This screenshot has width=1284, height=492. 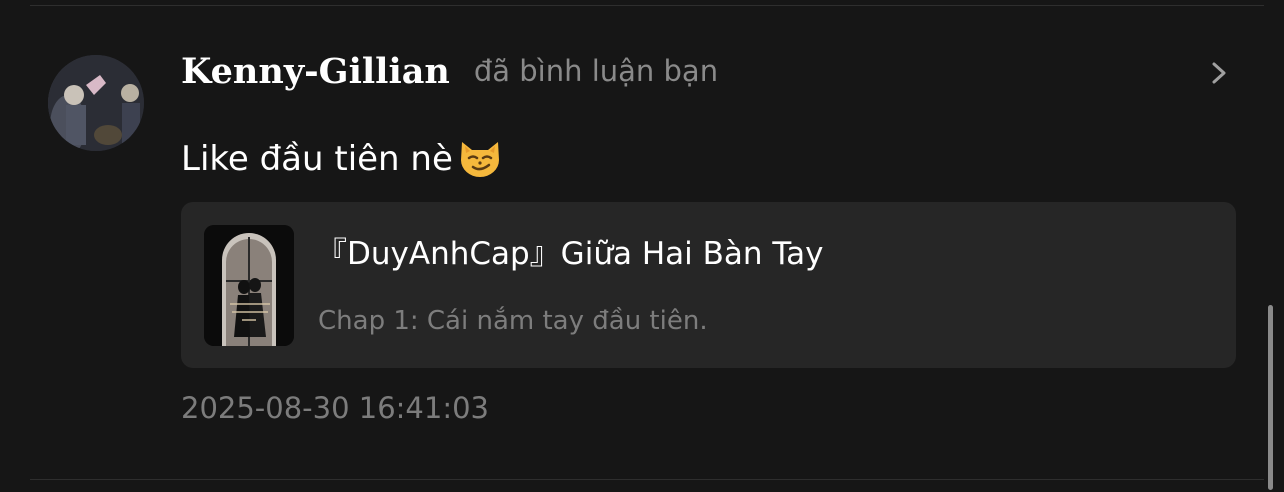 I want to click on chevron-right-icon, so click(x=1219, y=73).